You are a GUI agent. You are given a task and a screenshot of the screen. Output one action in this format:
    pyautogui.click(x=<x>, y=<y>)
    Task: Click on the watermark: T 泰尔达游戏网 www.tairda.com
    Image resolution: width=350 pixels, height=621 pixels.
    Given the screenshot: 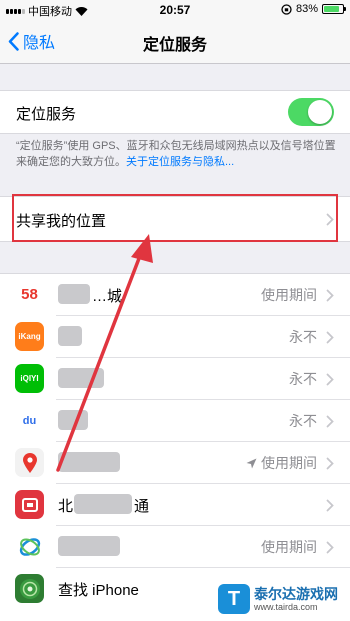 What is the action you would take?
    pyautogui.click(x=283, y=599)
    